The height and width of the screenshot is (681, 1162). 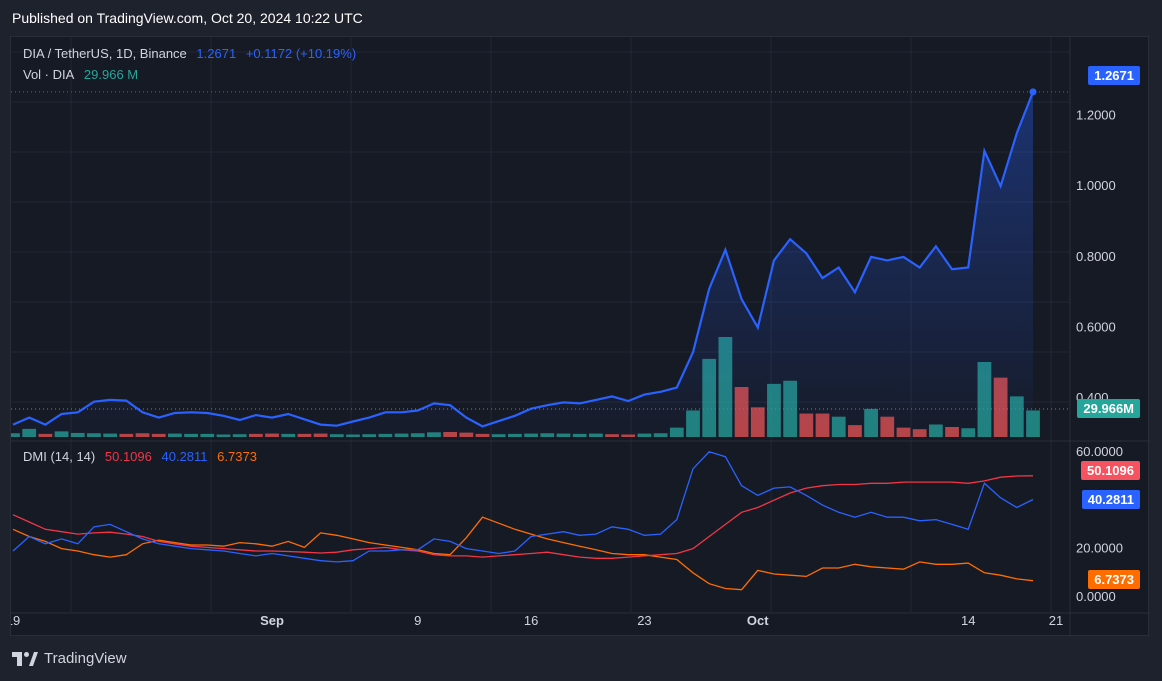 I want to click on dmi-tick-label: 60.0000, so click(x=1099, y=451).